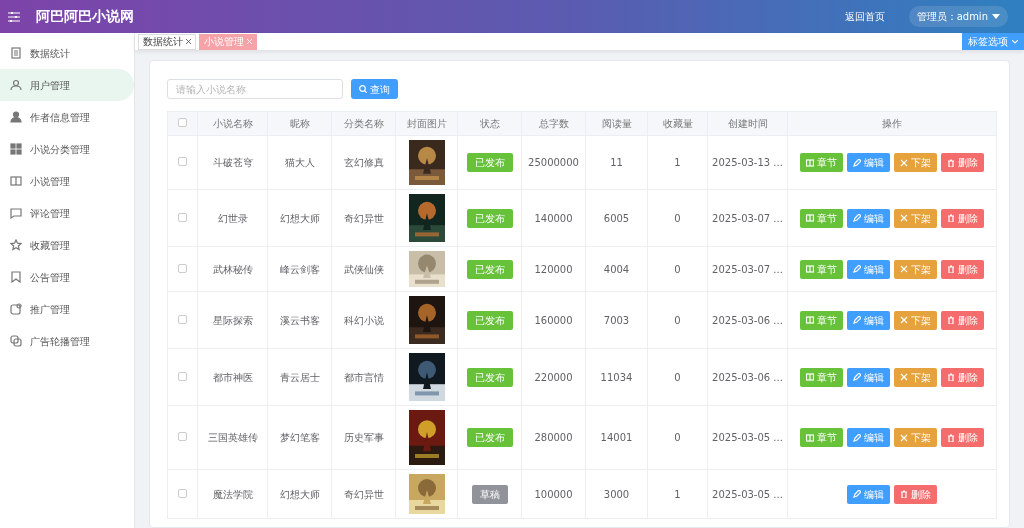 This screenshot has width=1024, height=528. Describe the element at coordinates (67, 53) in the screenshot. I see `sidebar-item: 数据统计` at that location.